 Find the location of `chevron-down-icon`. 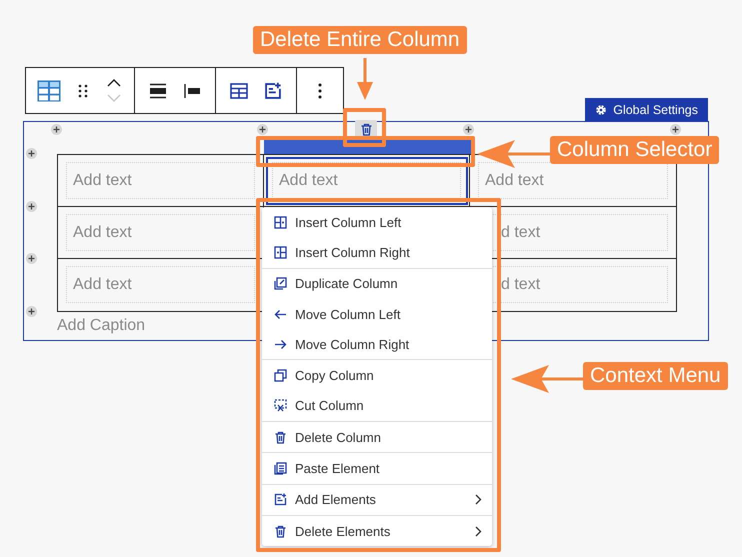

chevron-down-icon is located at coordinates (114, 98).